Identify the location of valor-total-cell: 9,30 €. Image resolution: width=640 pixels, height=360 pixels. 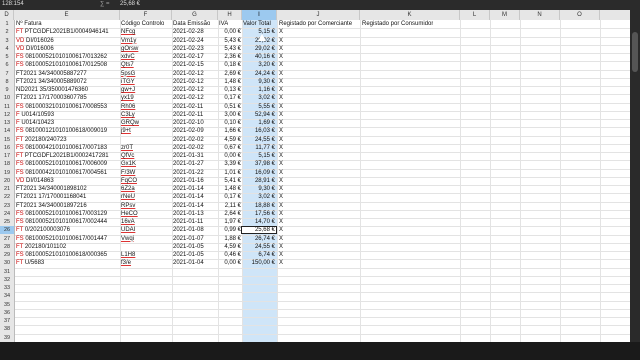
(259, 82).